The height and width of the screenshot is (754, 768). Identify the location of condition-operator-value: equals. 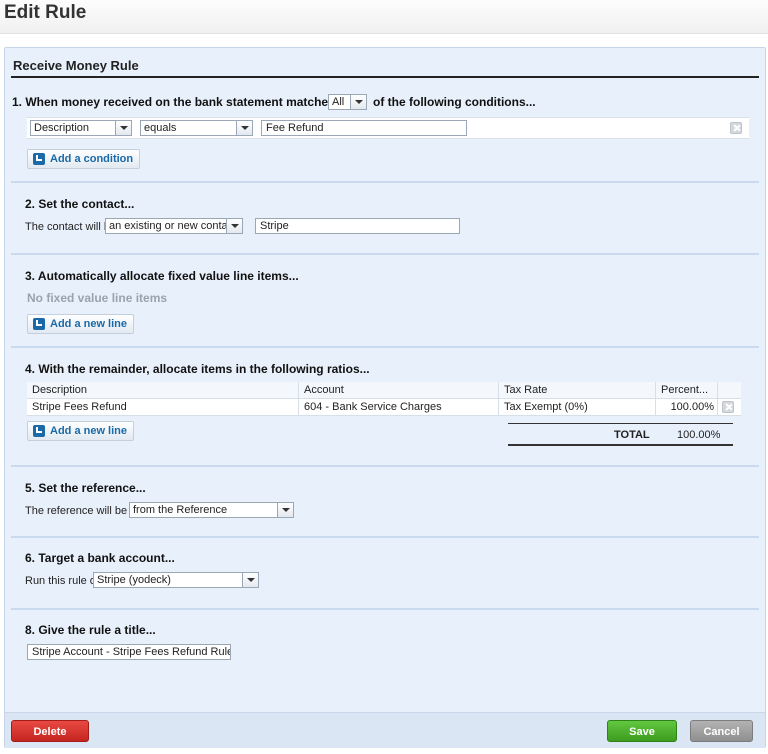
(160, 128).